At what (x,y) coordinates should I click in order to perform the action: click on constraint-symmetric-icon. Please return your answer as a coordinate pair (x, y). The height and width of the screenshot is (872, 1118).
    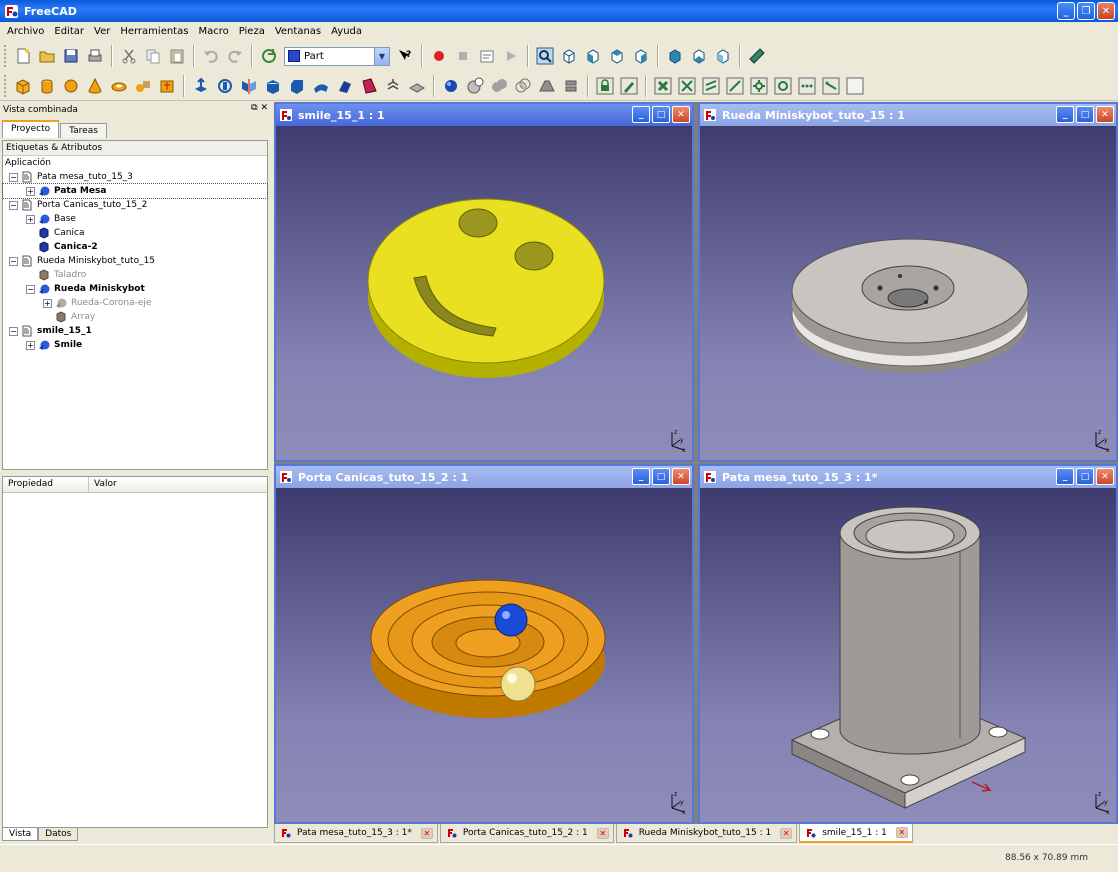
    Looking at the image, I should click on (831, 86).